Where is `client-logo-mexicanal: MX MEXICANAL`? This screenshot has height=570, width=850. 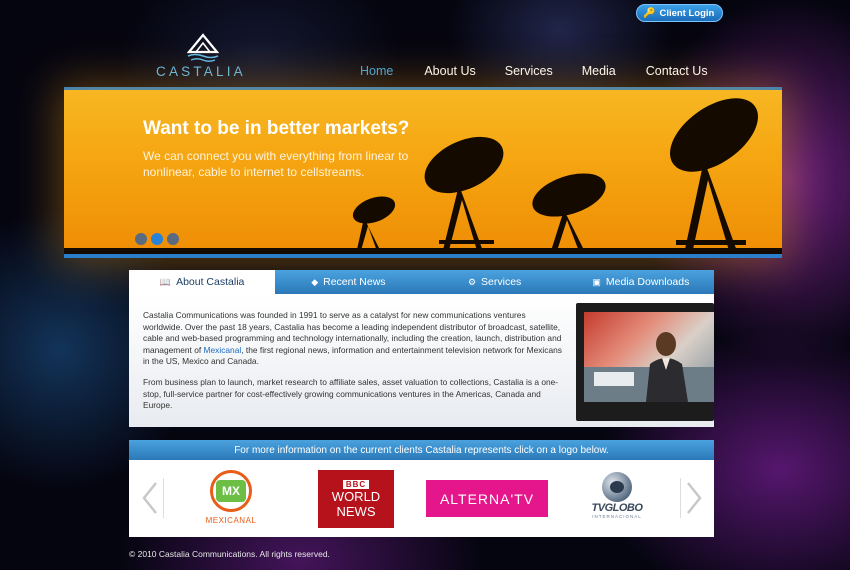
client-logo-mexicanal: MX MEXICANAL is located at coordinates (231, 500).